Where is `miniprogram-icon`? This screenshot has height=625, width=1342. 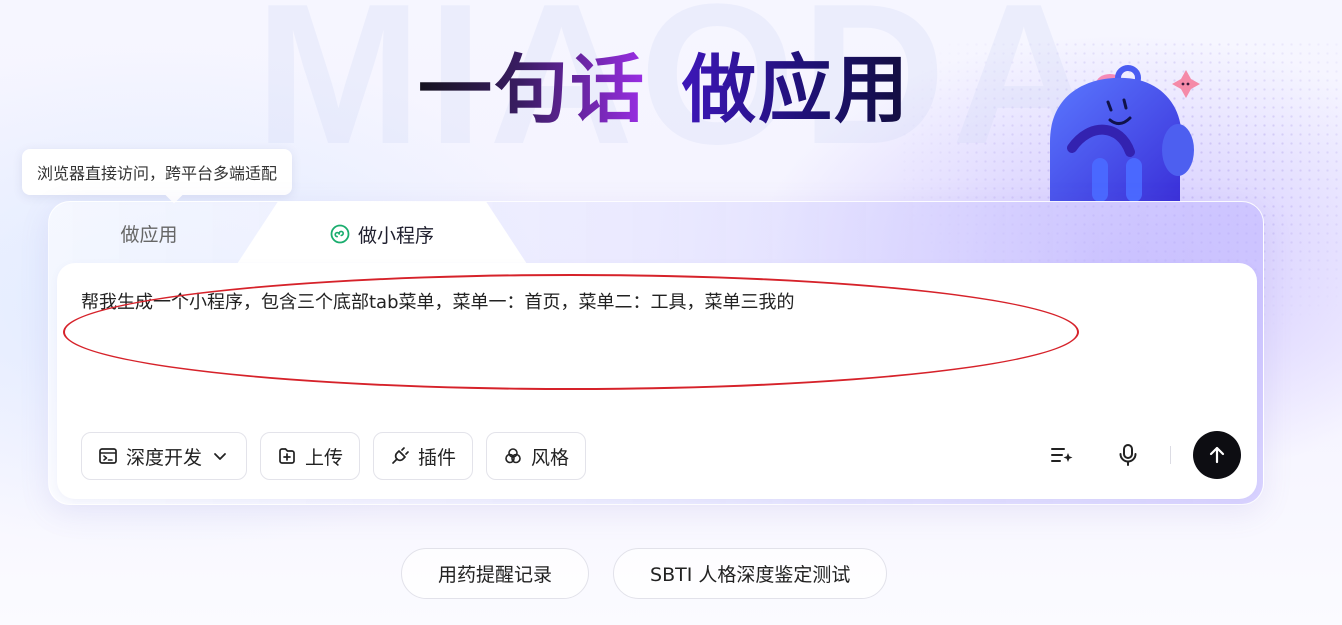 miniprogram-icon is located at coordinates (340, 234).